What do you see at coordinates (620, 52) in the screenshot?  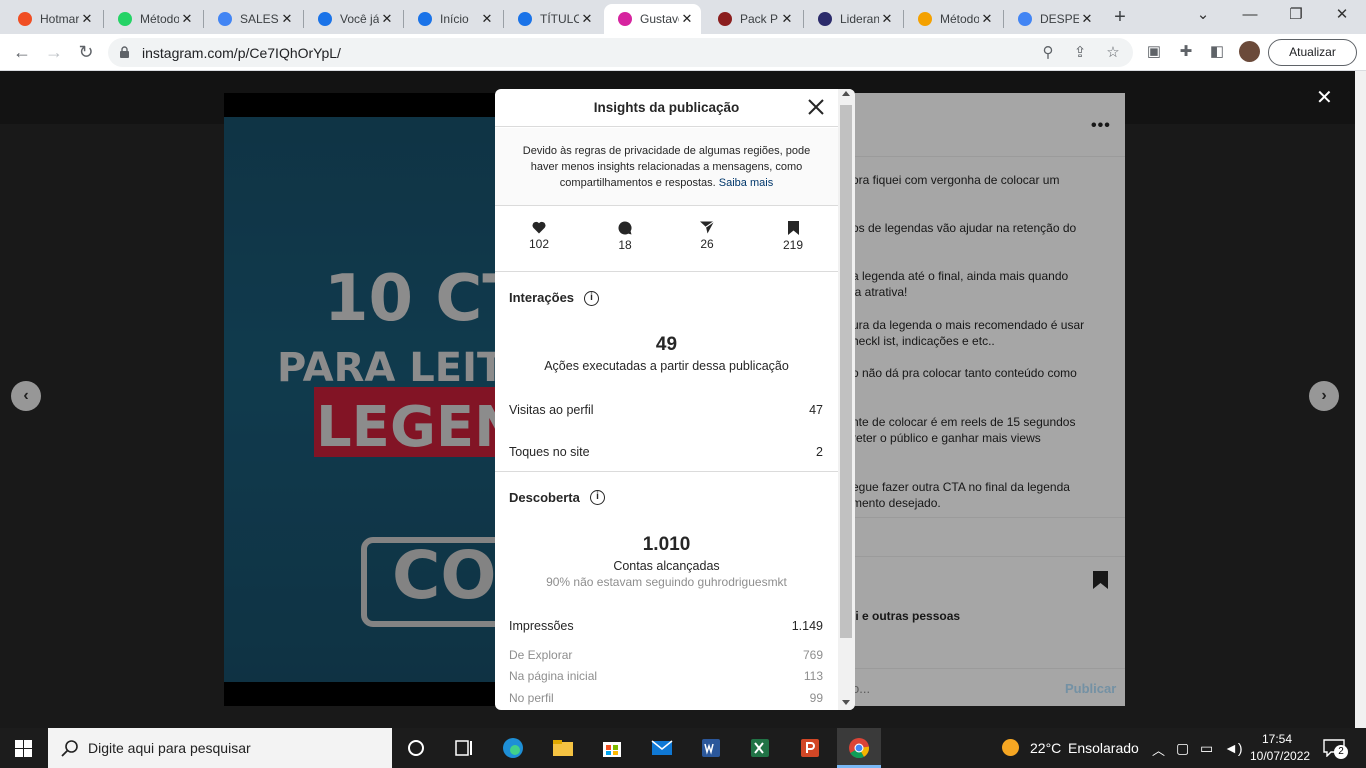 I see `address-bar: instagram.com/p/Ce7IQhOrYpL/ ⚲ ⇪ ☆` at bounding box center [620, 52].